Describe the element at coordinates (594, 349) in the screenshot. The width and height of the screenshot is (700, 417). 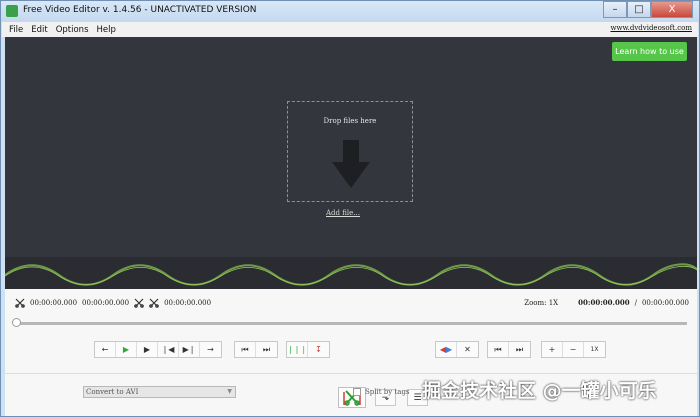
I see `zoom-speed: 1X` at that location.